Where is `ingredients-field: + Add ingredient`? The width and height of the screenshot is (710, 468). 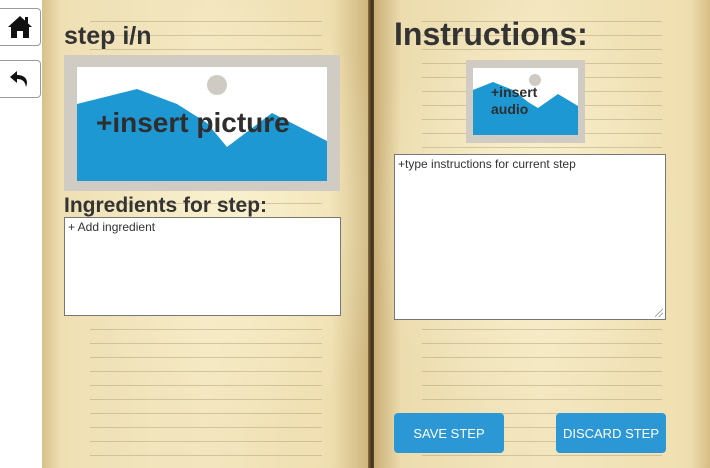 ingredients-field: + Add ingredient is located at coordinates (202, 266).